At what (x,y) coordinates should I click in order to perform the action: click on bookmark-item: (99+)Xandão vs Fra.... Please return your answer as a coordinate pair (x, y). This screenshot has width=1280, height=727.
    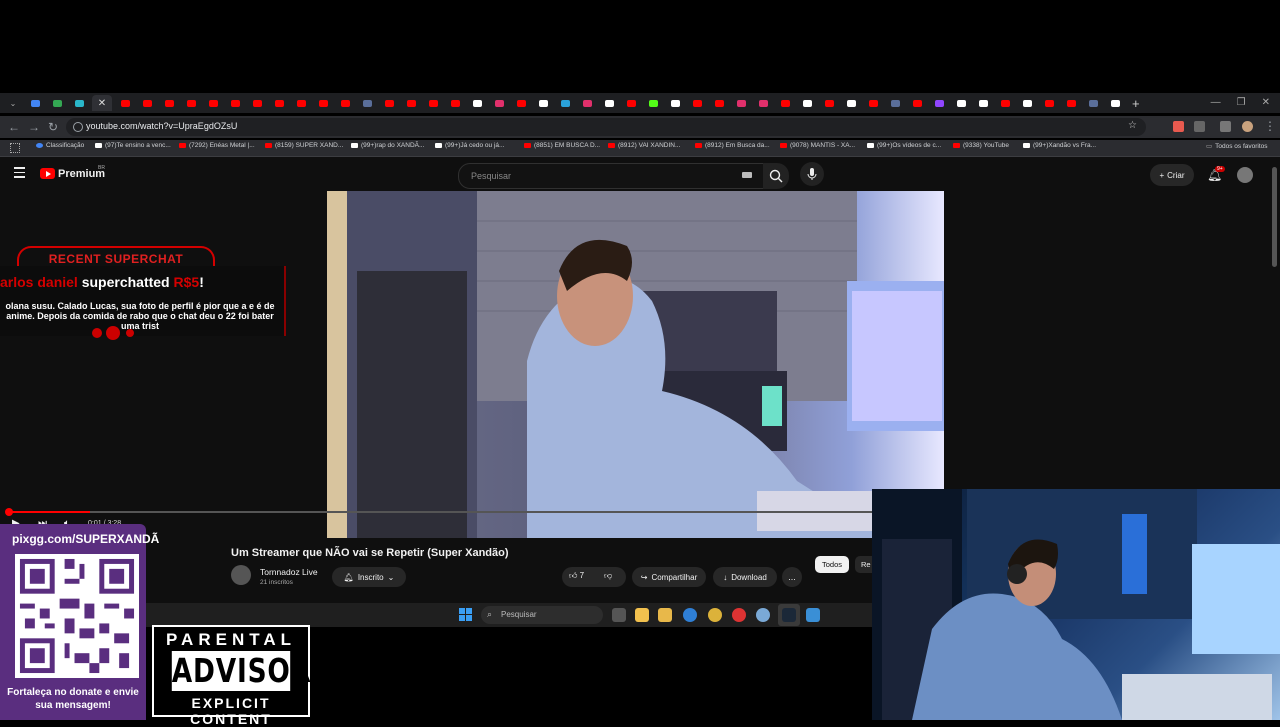
    Looking at the image, I should click on (1059, 145).